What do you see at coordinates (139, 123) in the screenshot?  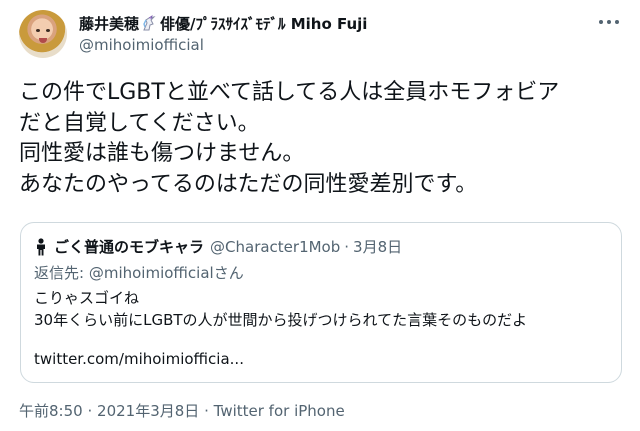 I see `tweet-line: だと自覚してください。` at bounding box center [139, 123].